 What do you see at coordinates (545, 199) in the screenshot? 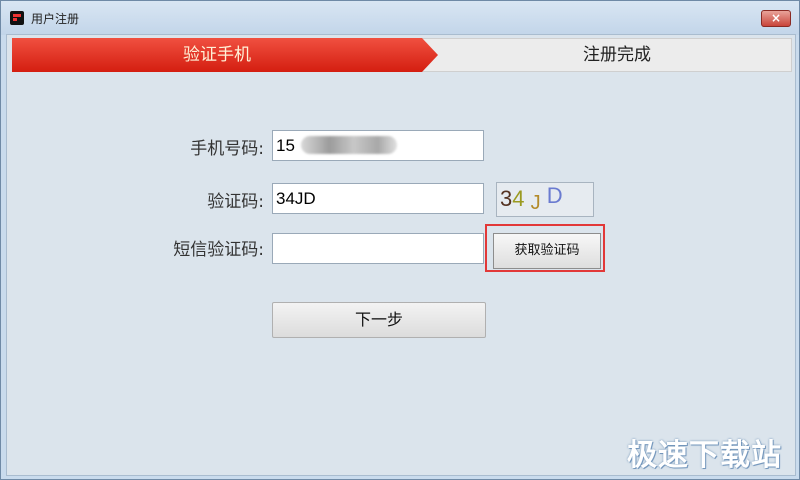
I see `captcha-image: 34 J D` at bounding box center [545, 199].